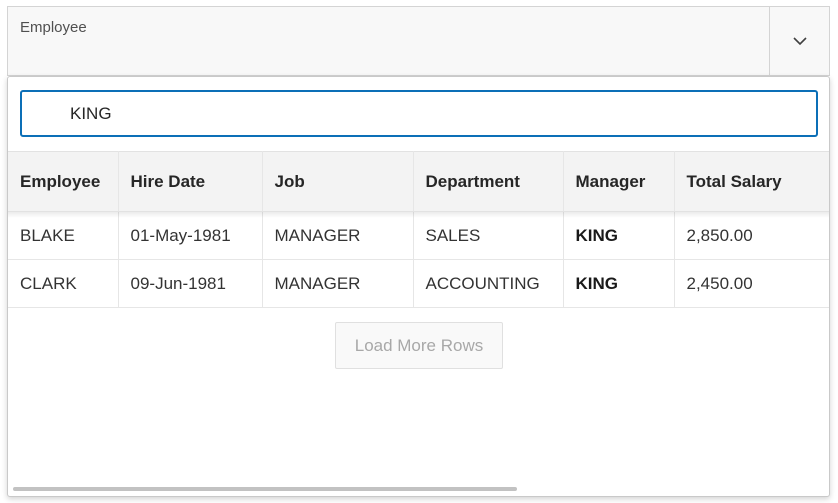 This screenshot has height=503, width=838. What do you see at coordinates (488, 235) in the screenshot?
I see `cell-department: SALES` at bounding box center [488, 235].